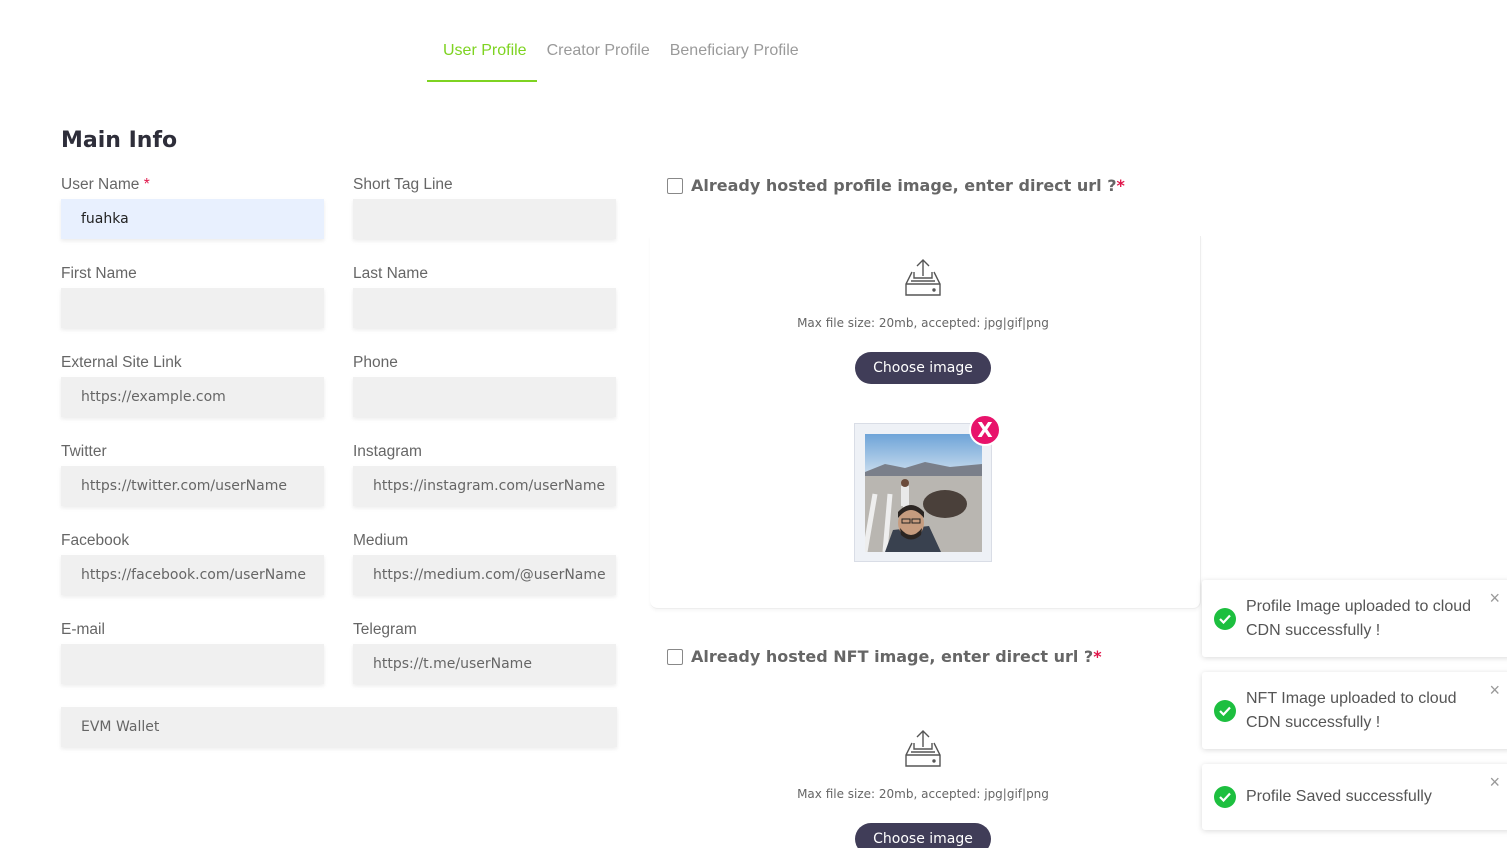  I want to click on instagram-group: Instagram, so click(484, 474).